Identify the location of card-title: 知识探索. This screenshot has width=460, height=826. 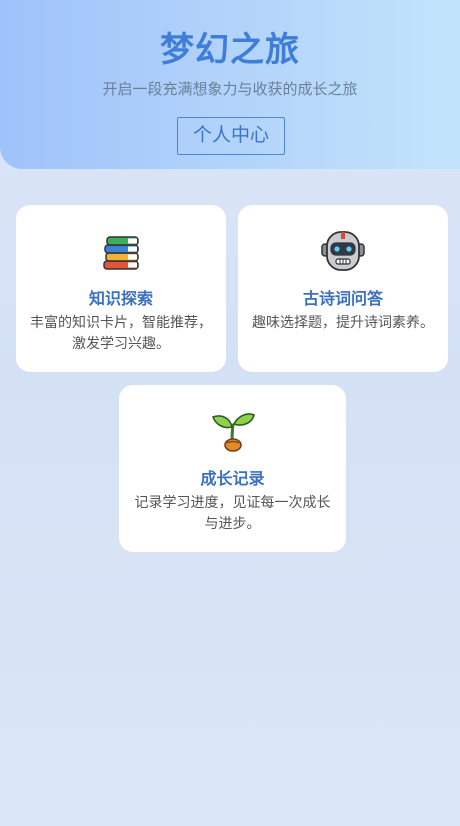
(120, 298).